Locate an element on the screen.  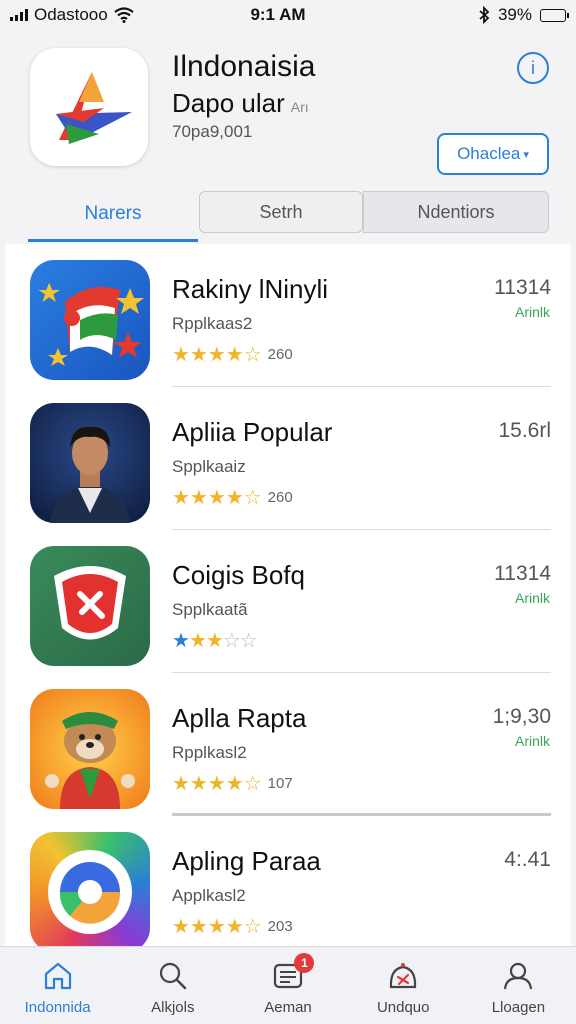
info-icon: i is located at coordinates (533, 67).